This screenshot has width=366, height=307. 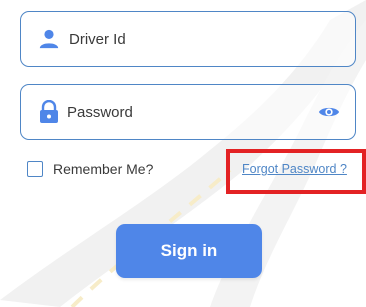 What do you see at coordinates (103, 169) in the screenshot?
I see `remember-me-label: Remember Me?` at bounding box center [103, 169].